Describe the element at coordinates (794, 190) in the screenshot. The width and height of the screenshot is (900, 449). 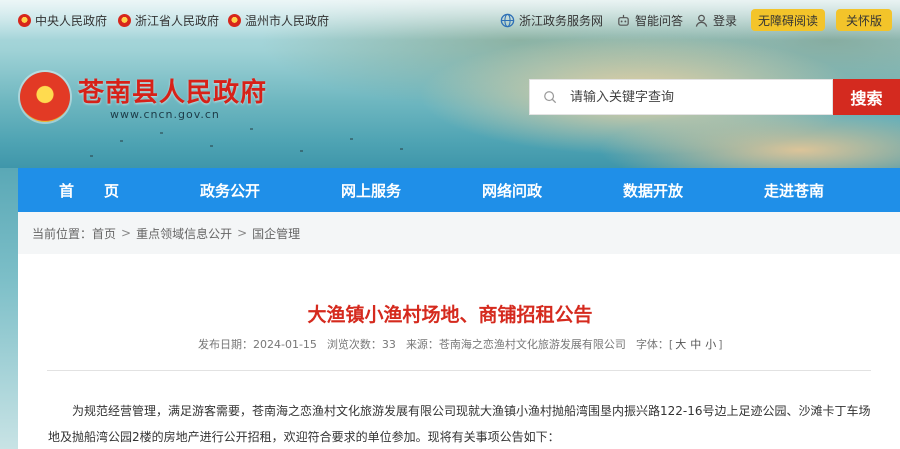
I see `nav-item-about-cangnan: 走进苍南` at that location.